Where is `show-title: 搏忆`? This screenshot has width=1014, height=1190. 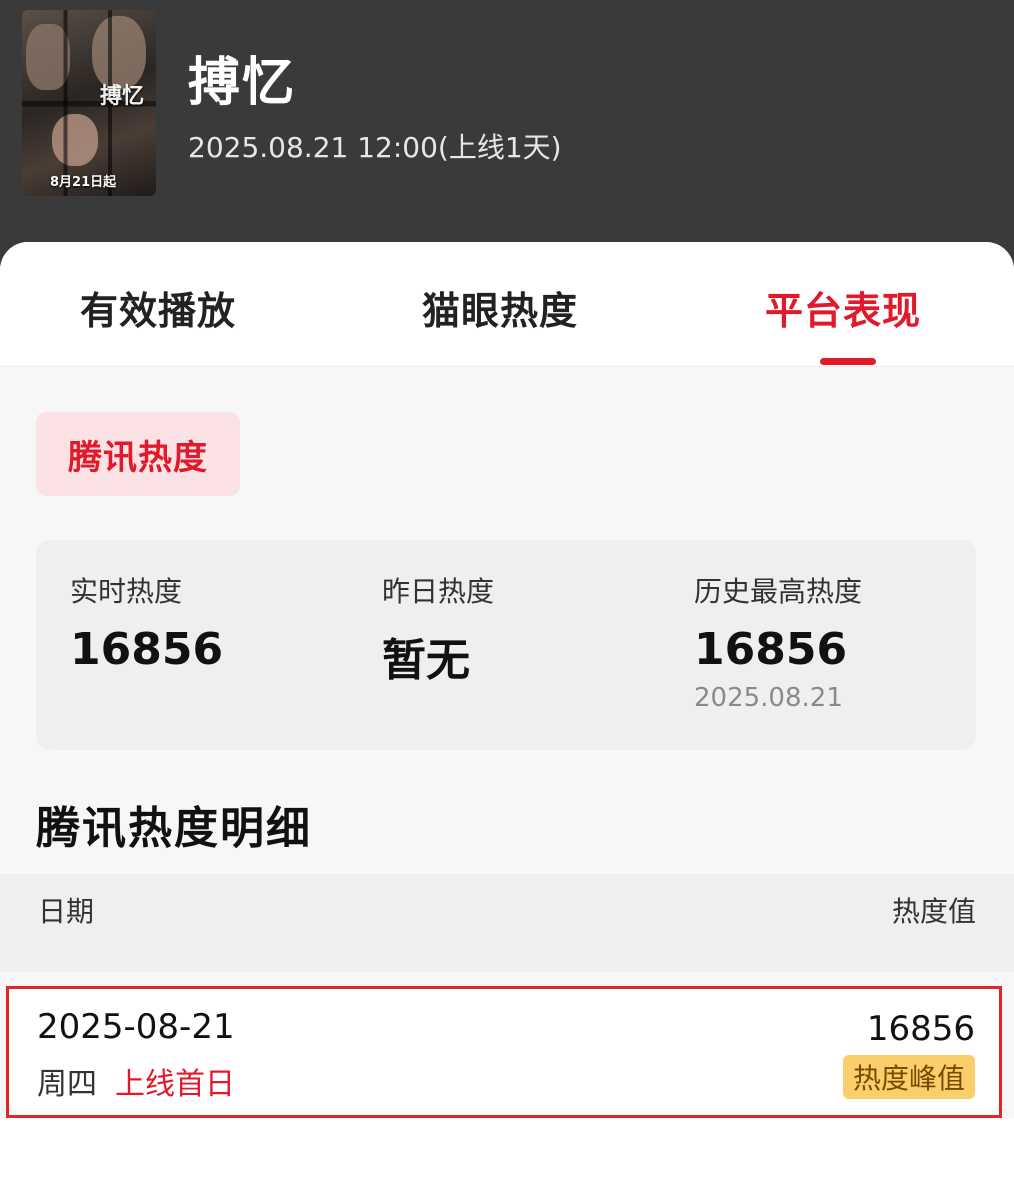
show-title: 搏忆 is located at coordinates (242, 83).